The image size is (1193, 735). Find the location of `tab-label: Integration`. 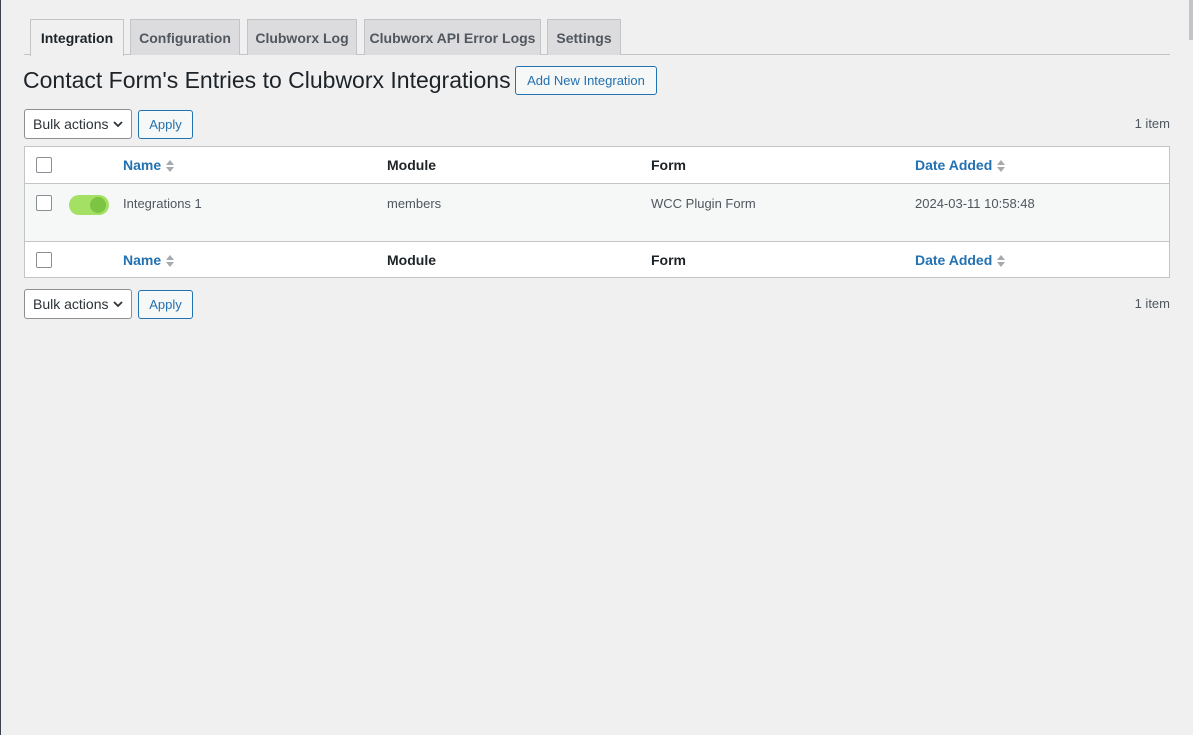

tab-label: Integration is located at coordinates (77, 38).